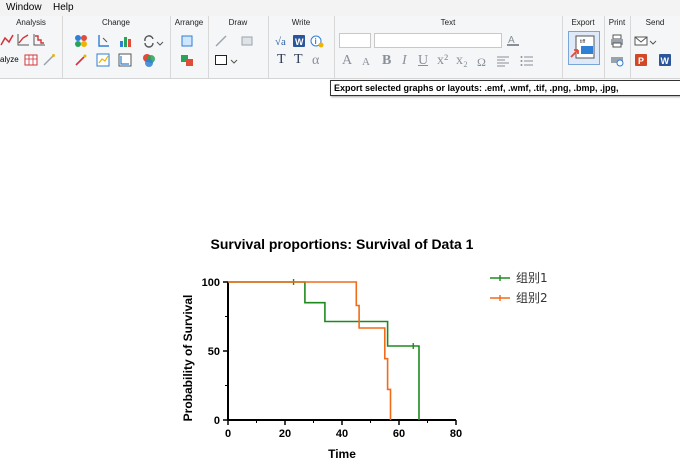  What do you see at coordinates (160, 43) in the screenshot?
I see `swap-dropdown-icon` at bounding box center [160, 43].